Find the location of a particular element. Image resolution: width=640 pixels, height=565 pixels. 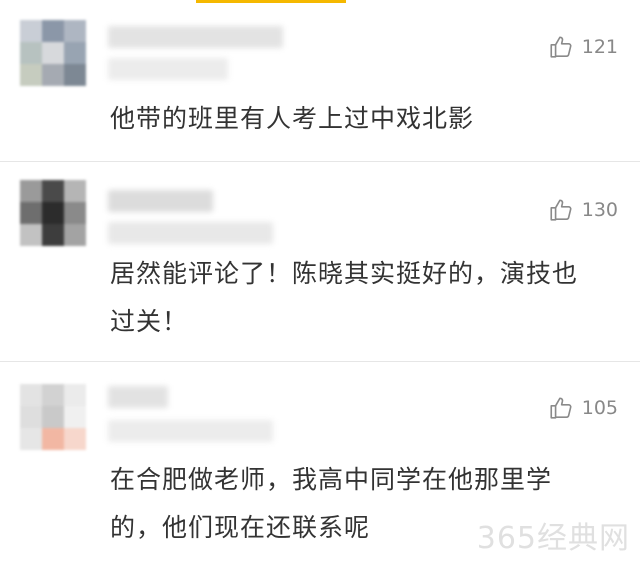

comment-text: 居然能评论了！陈晓其实挺好的，演技也过关！ is located at coordinates (344, 297).